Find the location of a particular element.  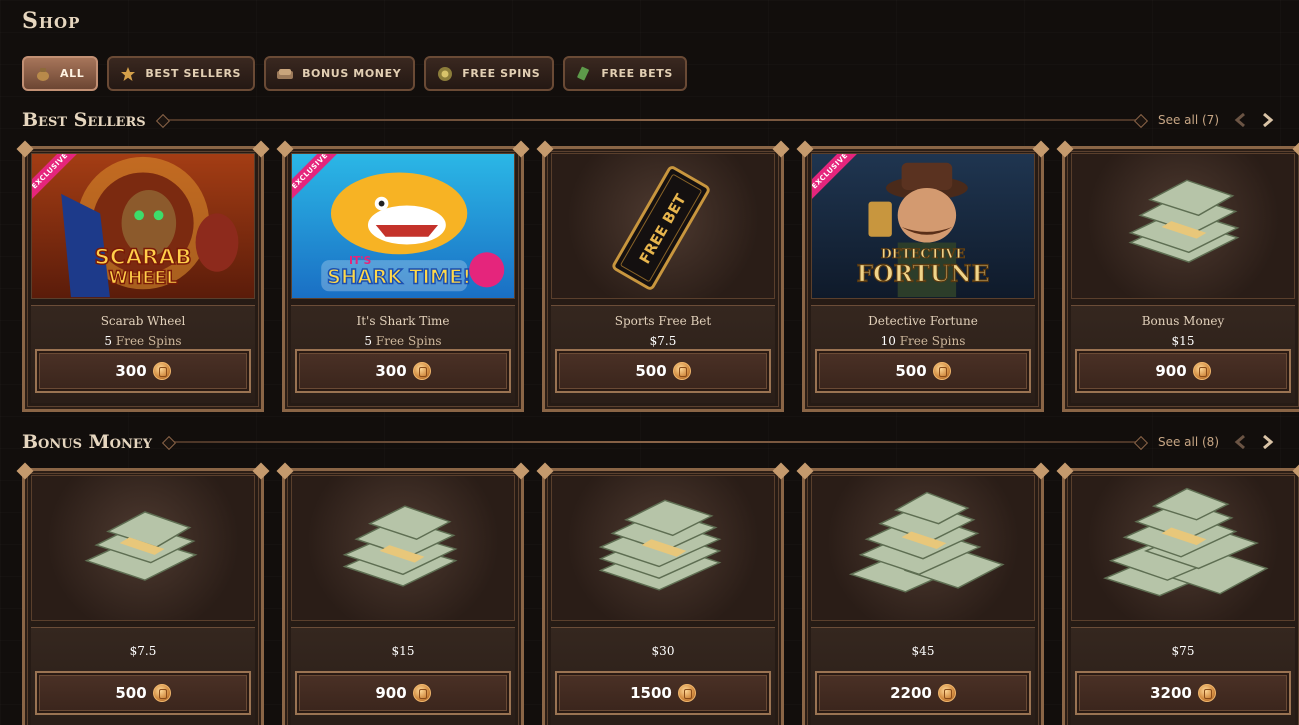

product-info: $75 3200 is located at coordinates (1183, 676).